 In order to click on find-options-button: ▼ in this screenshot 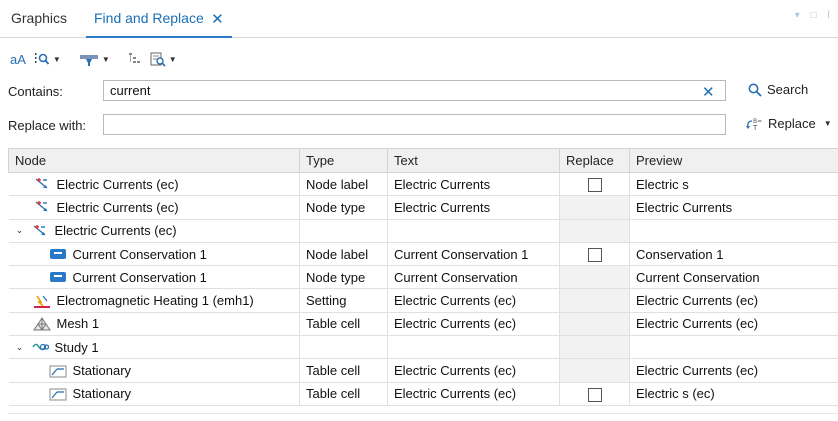, I will do `click(47, 59)`.